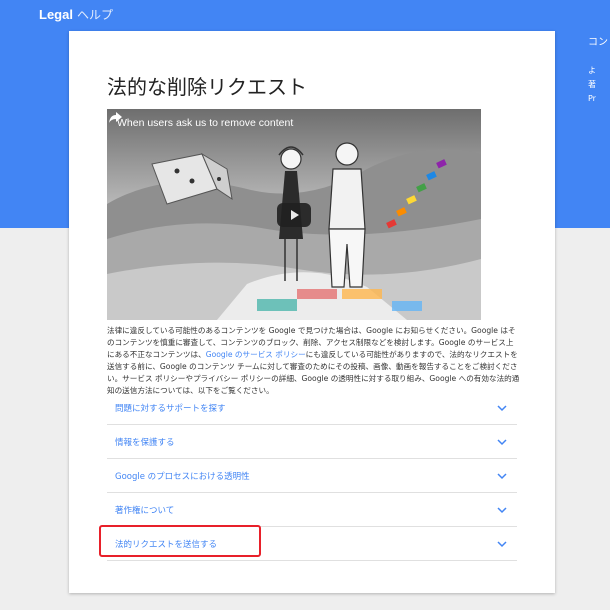 This screenshot has height=610, width=610. I want to click on accordion-item-protect-info: 情報を保護する, so click(312, 442).